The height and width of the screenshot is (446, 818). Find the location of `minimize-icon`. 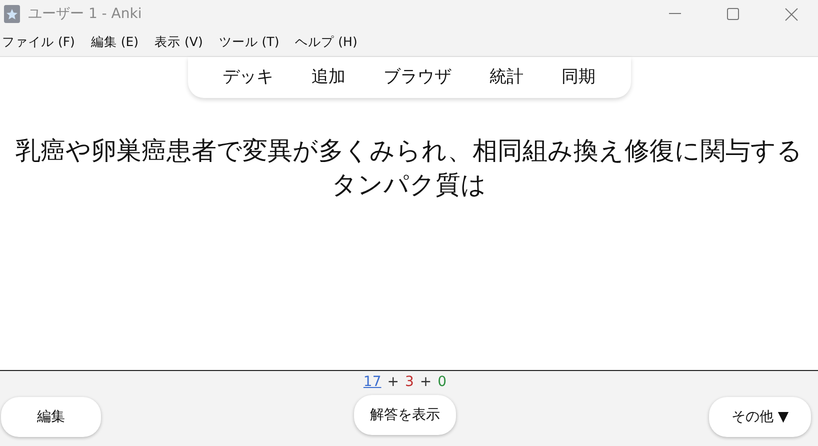

minimize-icon is located at coordinates (675, 14).